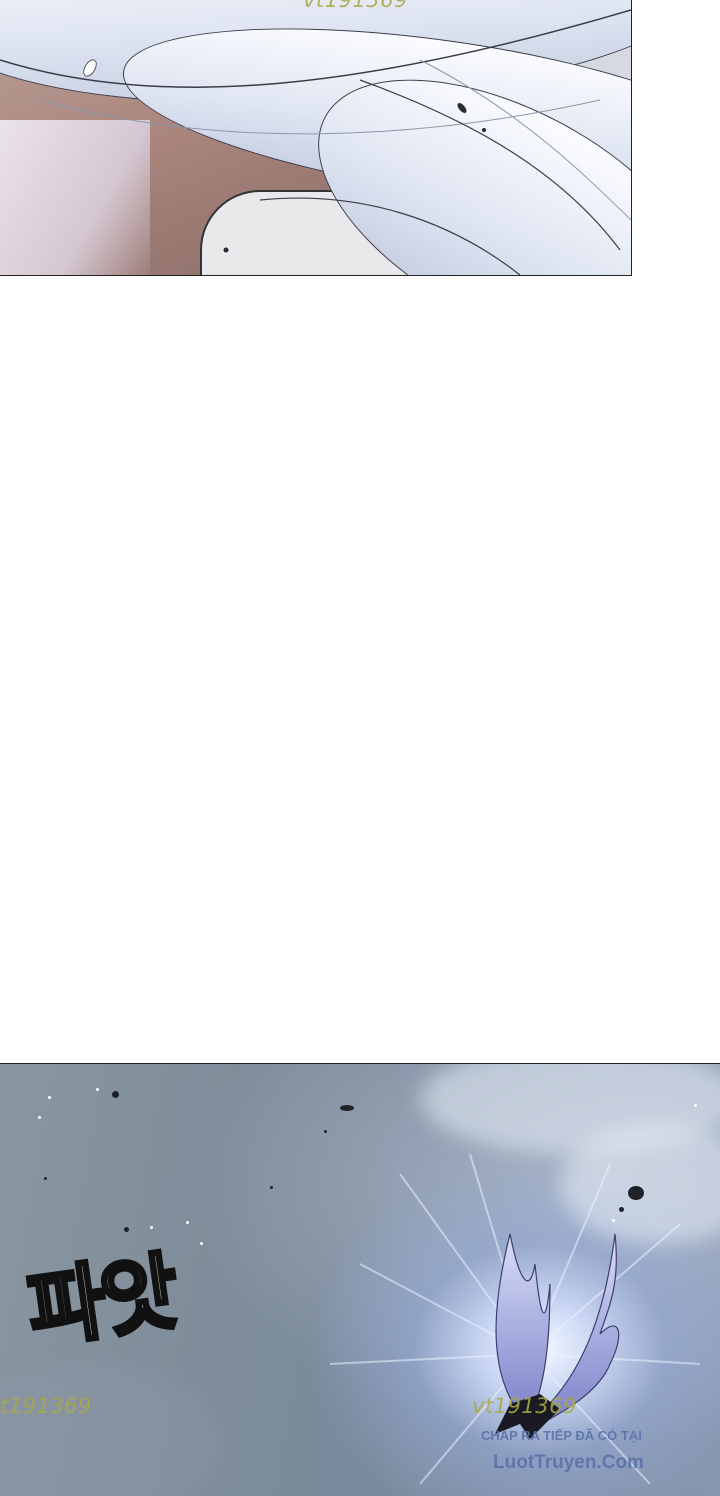  I want to click on watermark-bottom-left: t191369, so click(46, 1406).